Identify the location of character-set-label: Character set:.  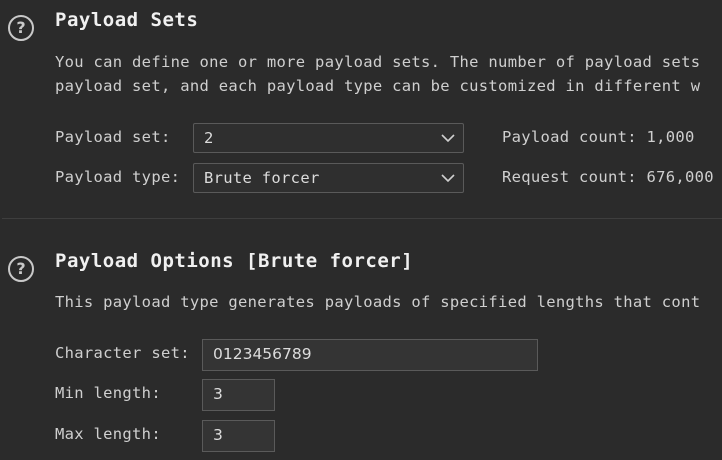
(122, 353).